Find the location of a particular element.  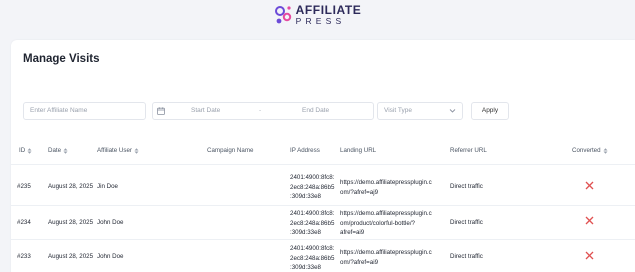

brand-logo: AFFILIATE PRESS is located at coordinates (318, 15).